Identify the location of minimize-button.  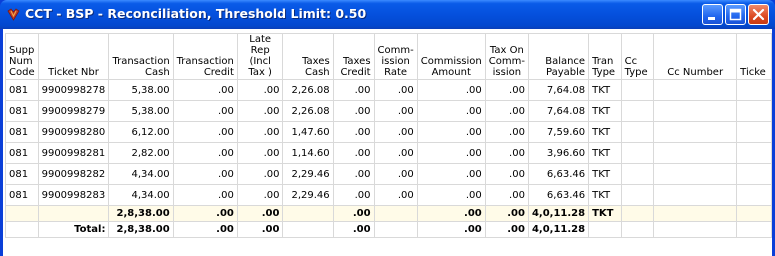
(712, 14).